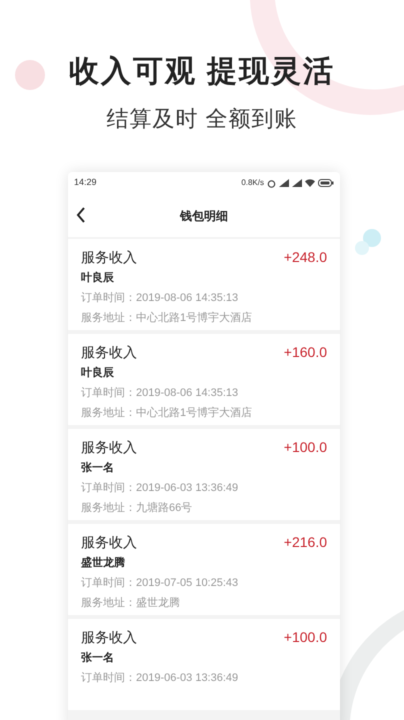 This screenshot has width=404, height=720. I want to click on page-title: 钱包明细, so click(204, 216).